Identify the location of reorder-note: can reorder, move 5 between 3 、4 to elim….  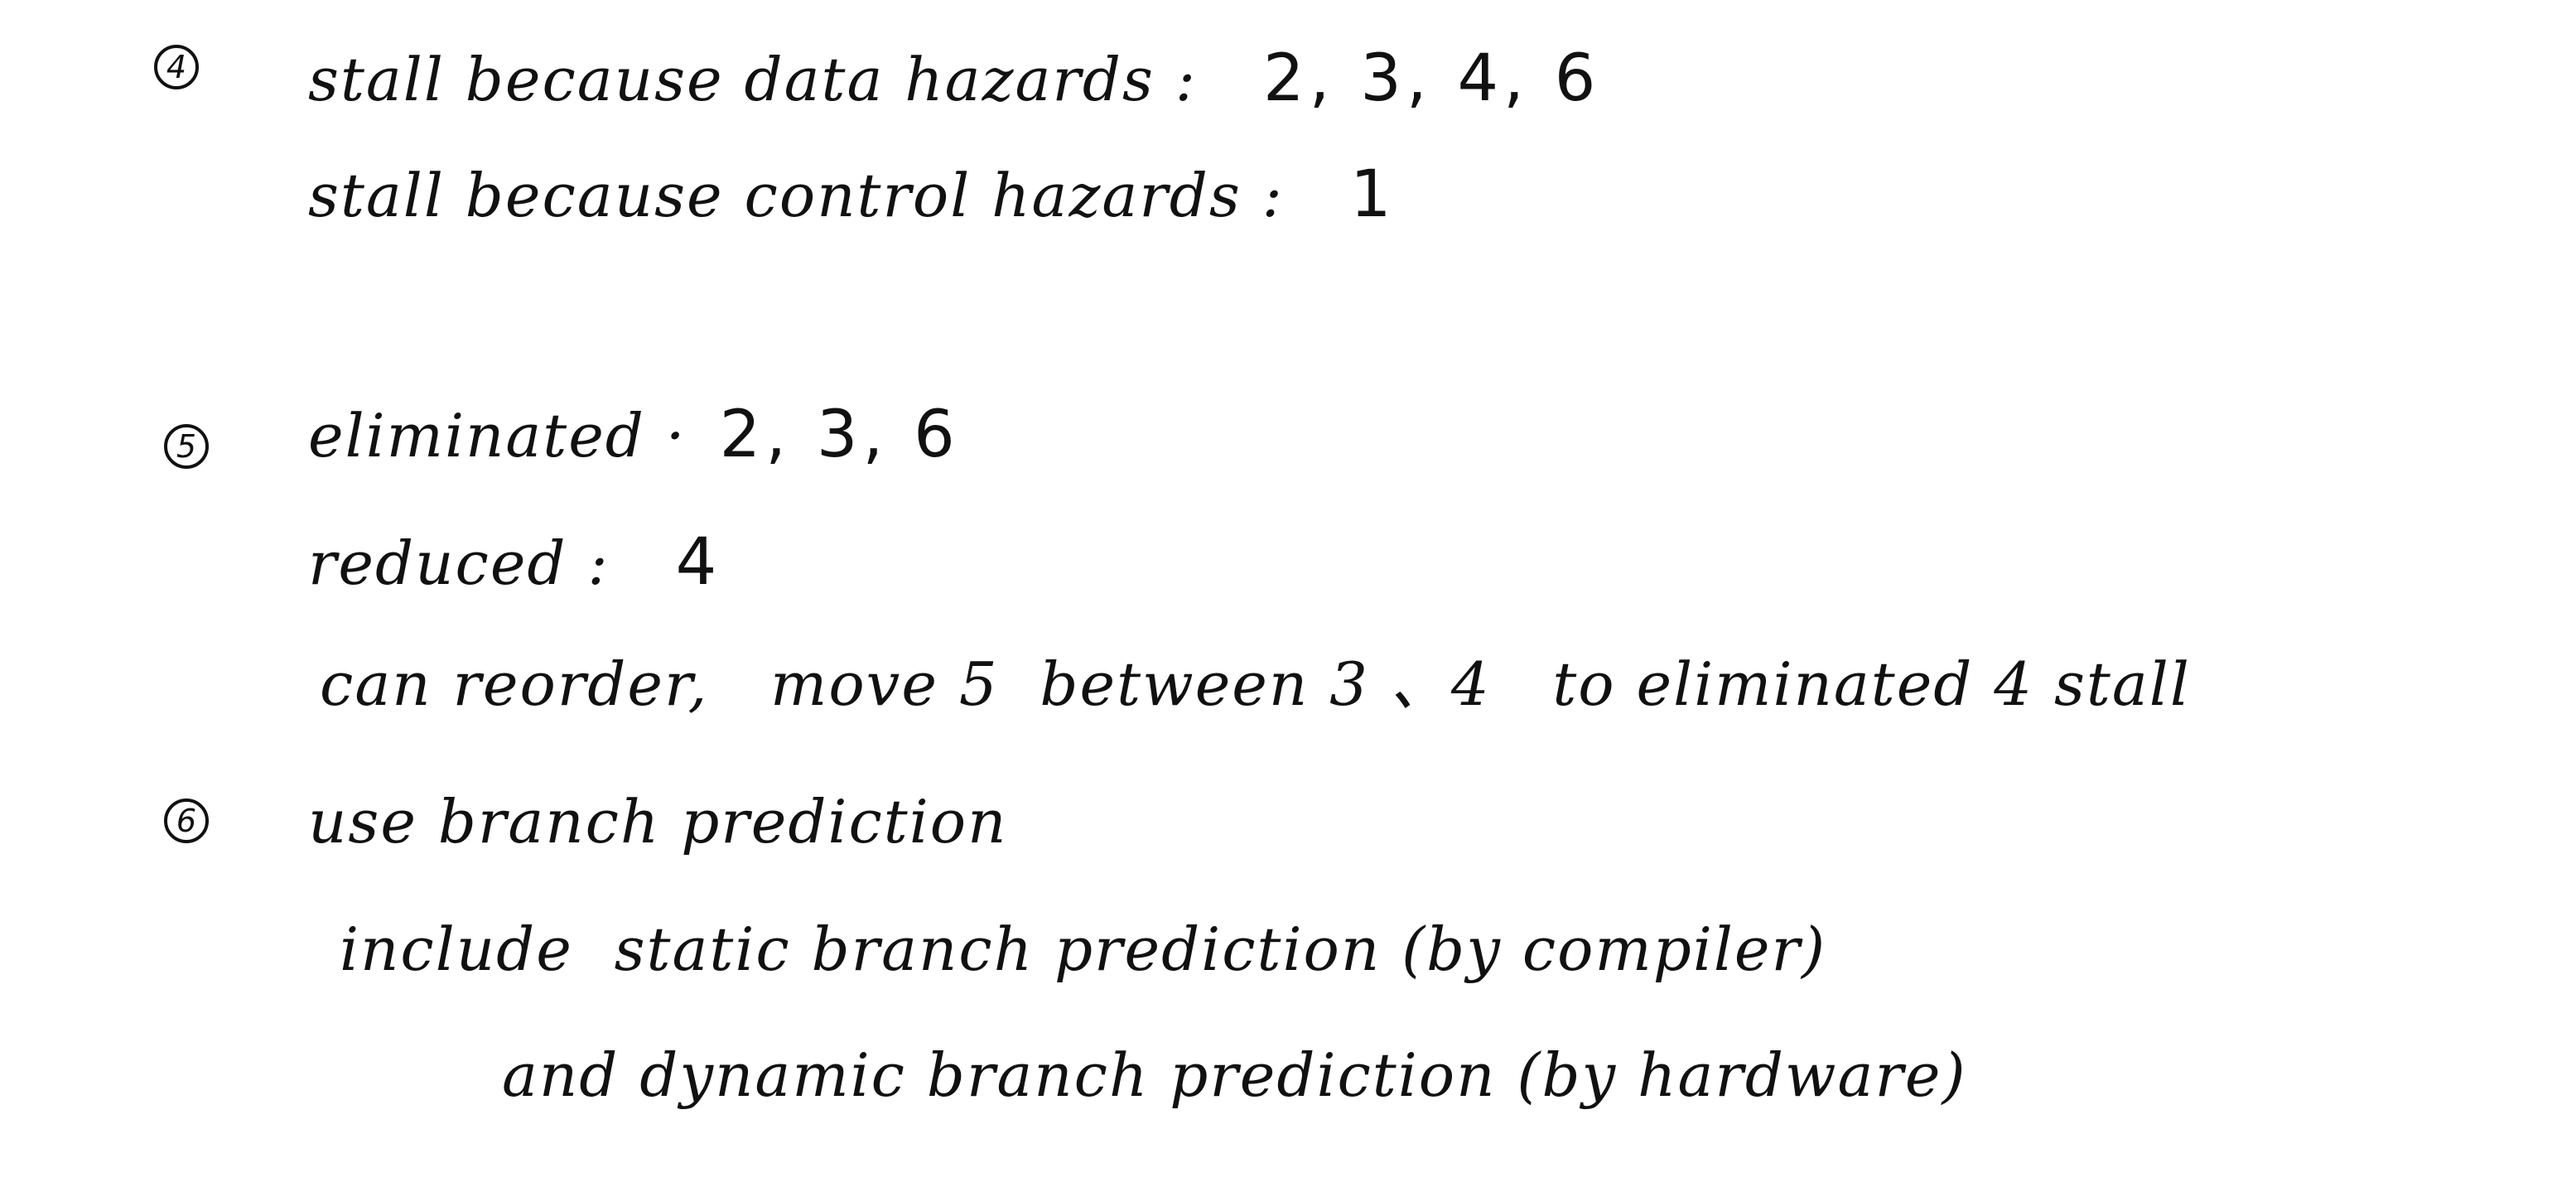
(1256, 684).